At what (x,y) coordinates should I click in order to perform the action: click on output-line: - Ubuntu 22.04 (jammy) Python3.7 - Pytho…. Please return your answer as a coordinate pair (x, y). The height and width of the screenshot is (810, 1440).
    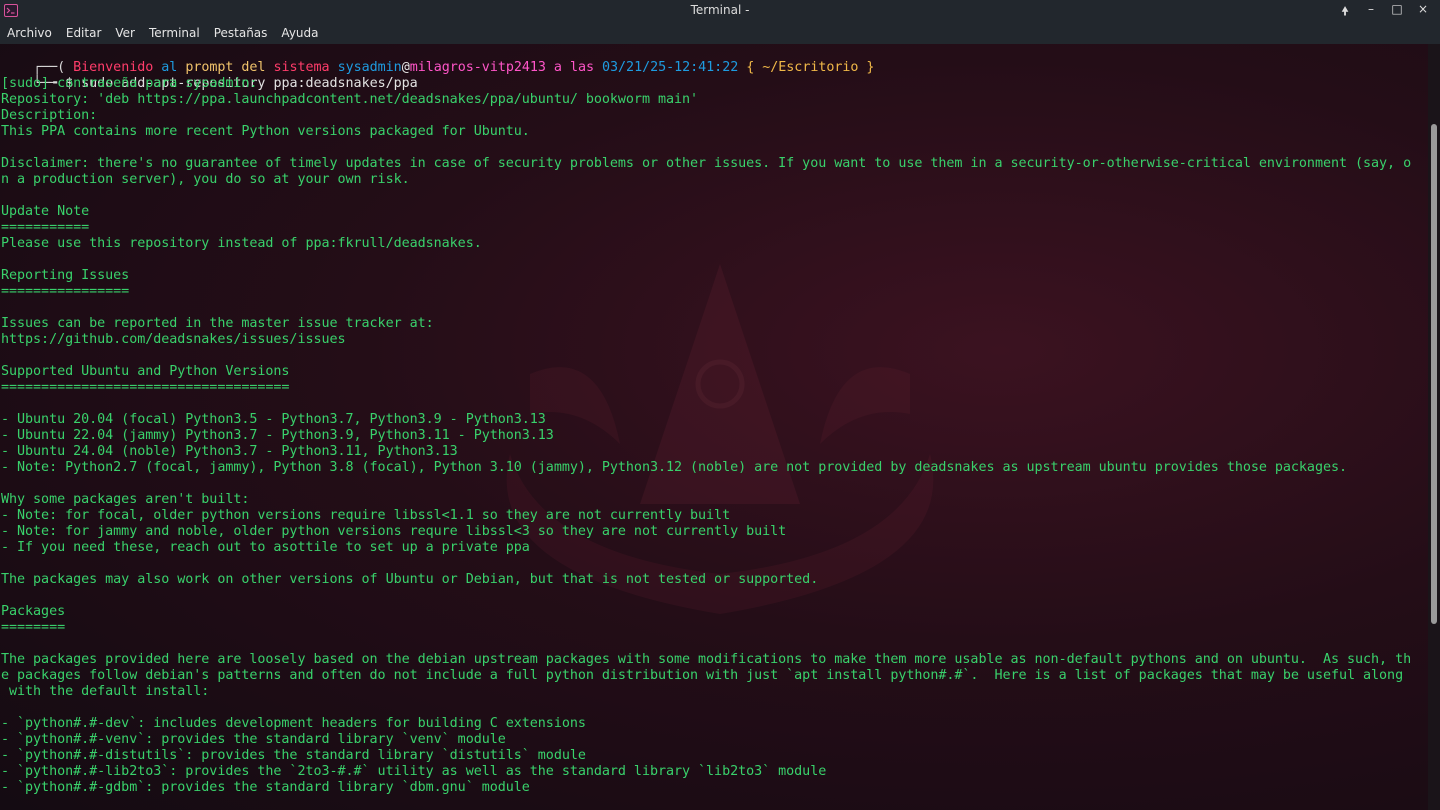
    Looking at the image, I should click on (277, 435).